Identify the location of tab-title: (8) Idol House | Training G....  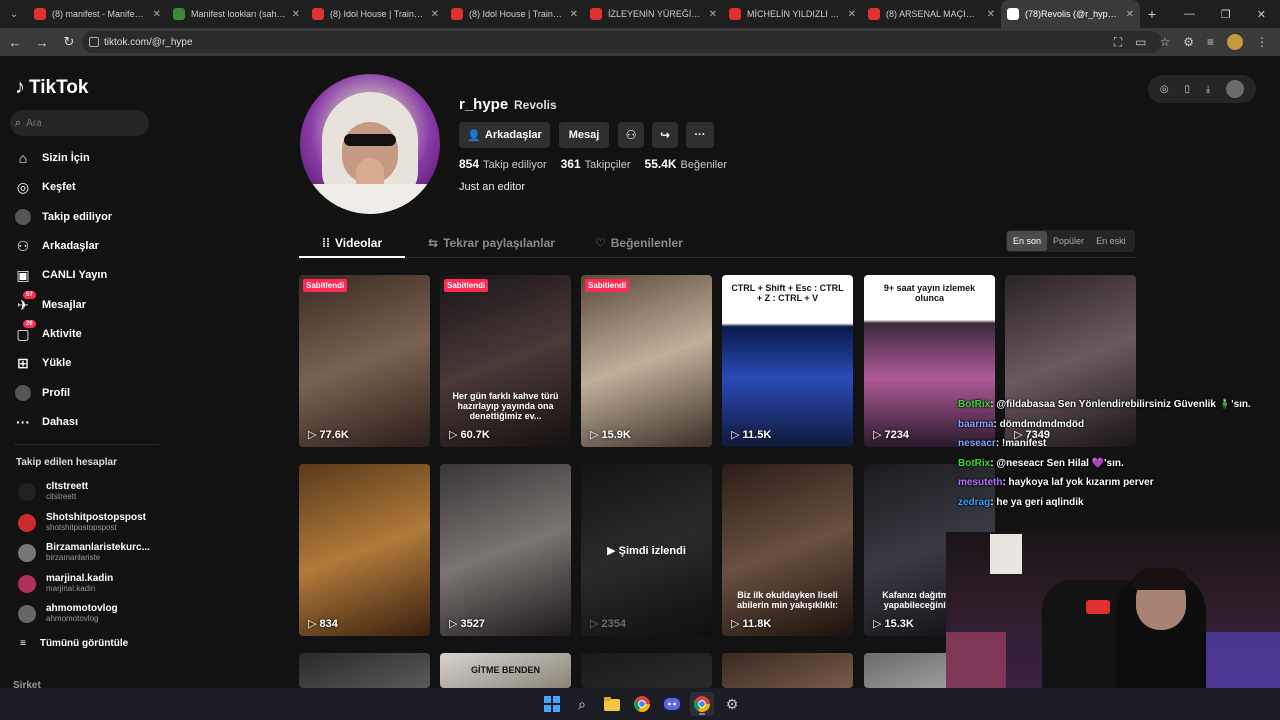
(516, 14).